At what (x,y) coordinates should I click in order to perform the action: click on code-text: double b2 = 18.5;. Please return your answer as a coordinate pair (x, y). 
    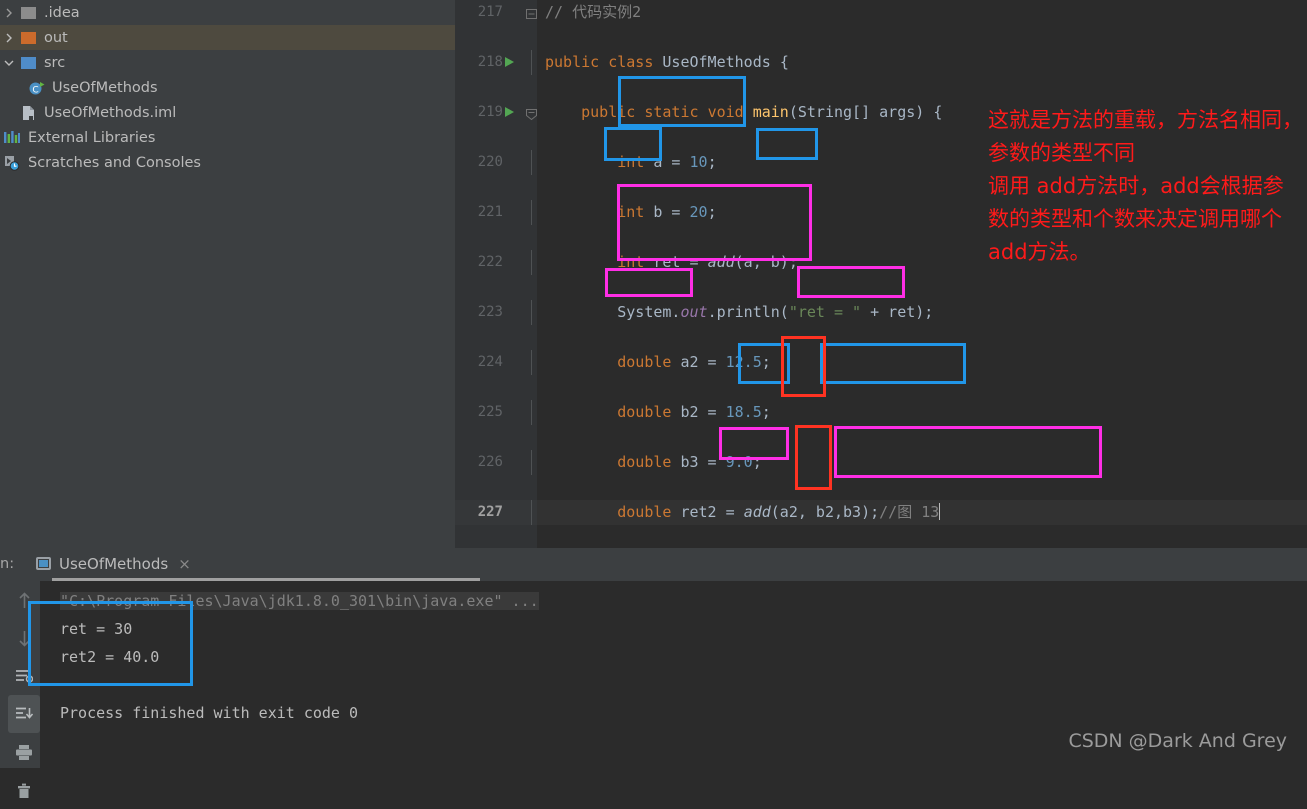
    Looking at the image, I should click on (694, 412).